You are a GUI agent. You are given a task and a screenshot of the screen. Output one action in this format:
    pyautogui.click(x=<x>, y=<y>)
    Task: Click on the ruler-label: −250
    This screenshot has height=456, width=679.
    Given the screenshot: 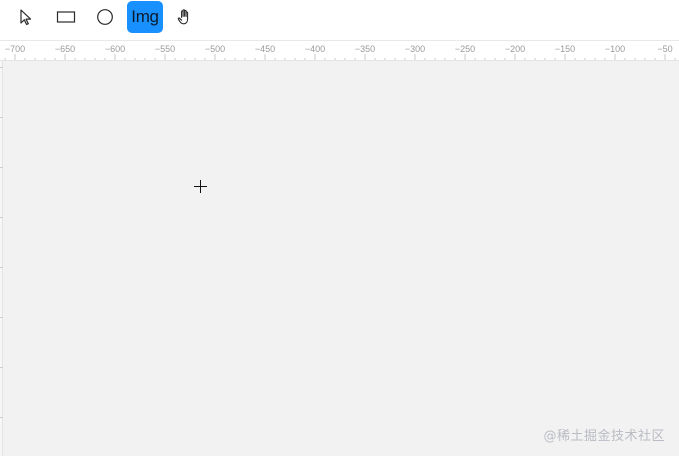 What is the action you would take?
    pyautogui.click(x=465, y=49)
    